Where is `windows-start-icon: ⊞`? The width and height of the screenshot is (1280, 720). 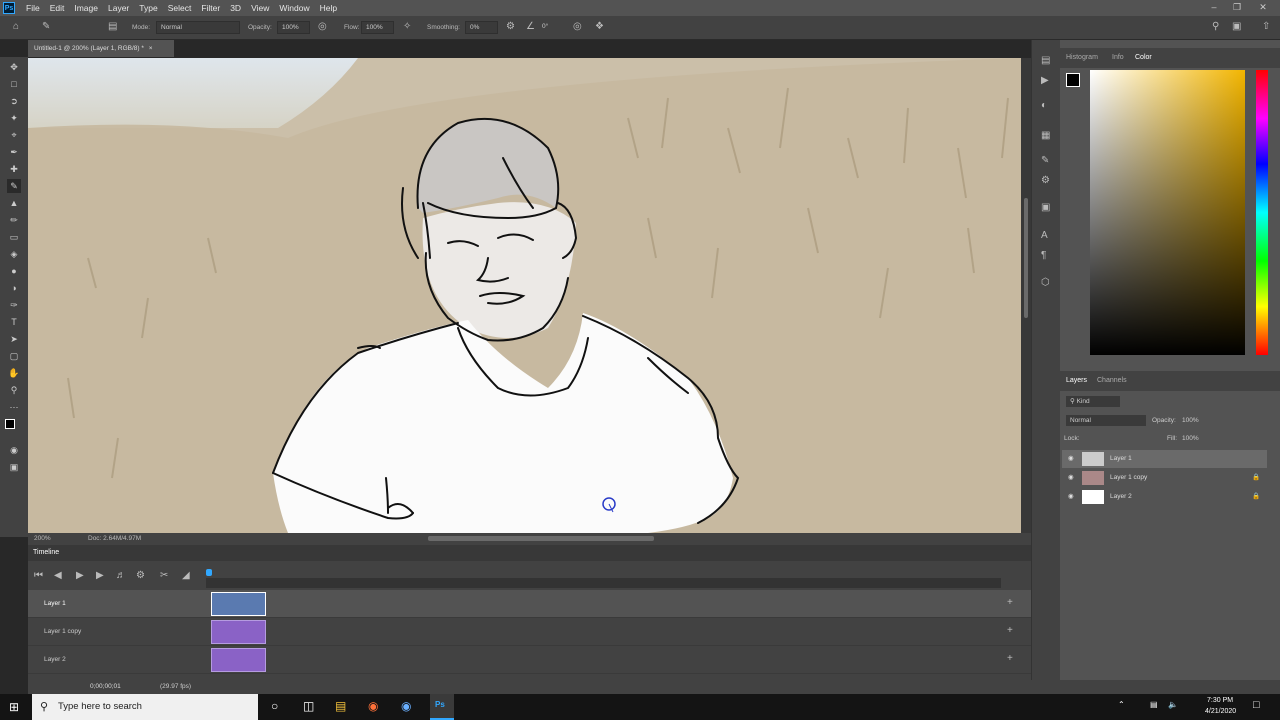 windows-start-icon: ⊞ is located at coordinates (14, 707).